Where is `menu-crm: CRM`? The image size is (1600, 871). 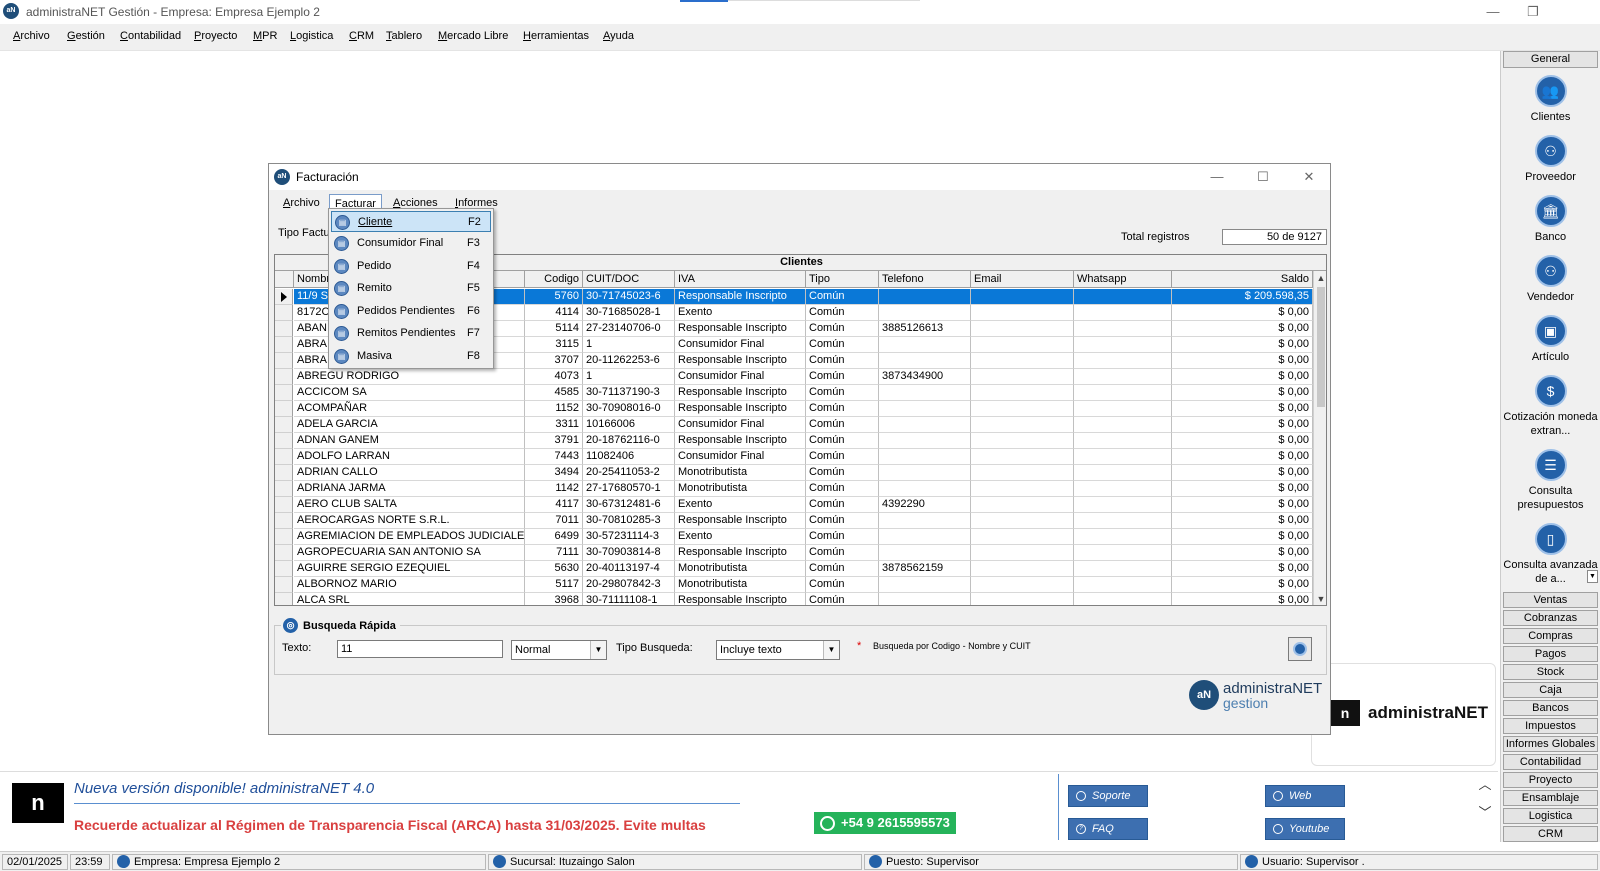
menu-crm: CRM is located at coordinates (361, 36).